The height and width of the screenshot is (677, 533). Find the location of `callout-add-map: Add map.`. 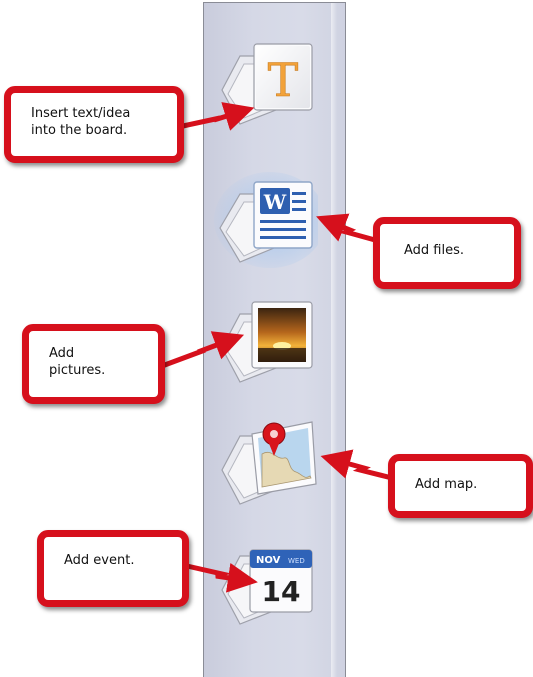

callout-add-map: Add map. is located at coordinates (460, 486).